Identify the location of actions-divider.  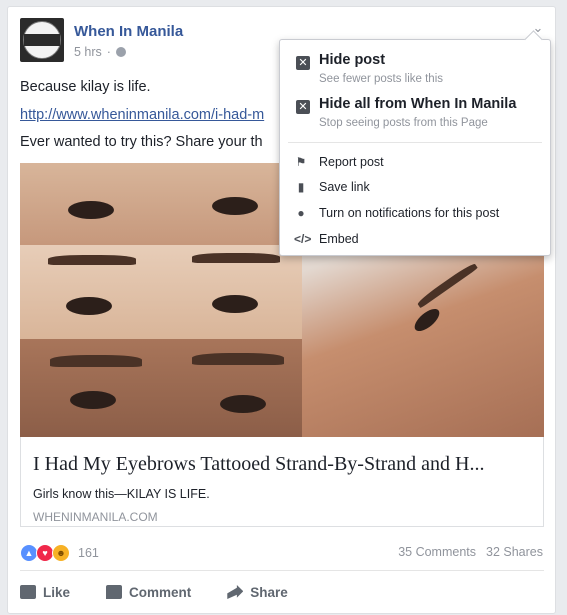
(282, 570).